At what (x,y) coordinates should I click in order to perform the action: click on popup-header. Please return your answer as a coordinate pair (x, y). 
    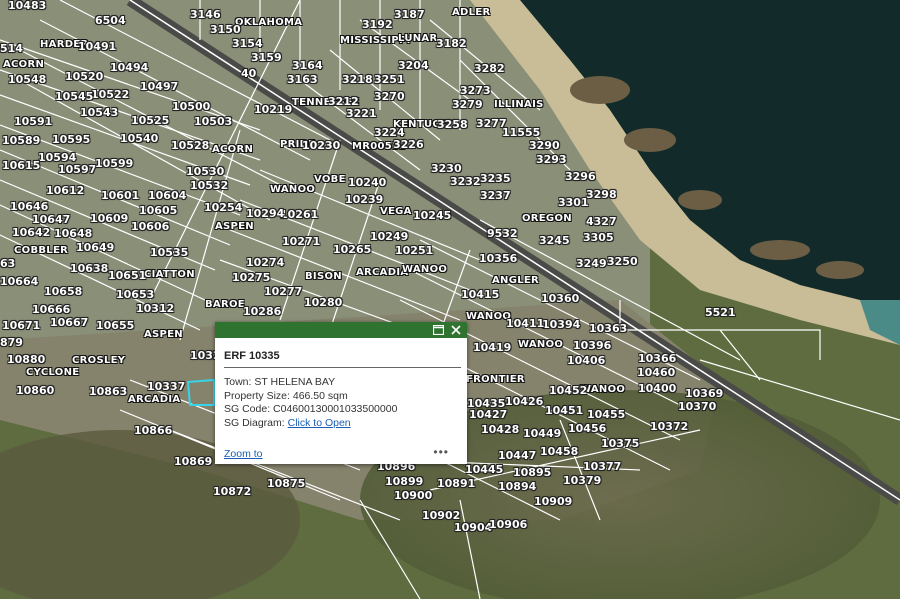
    Looking at the image, I should click on (341, 330).